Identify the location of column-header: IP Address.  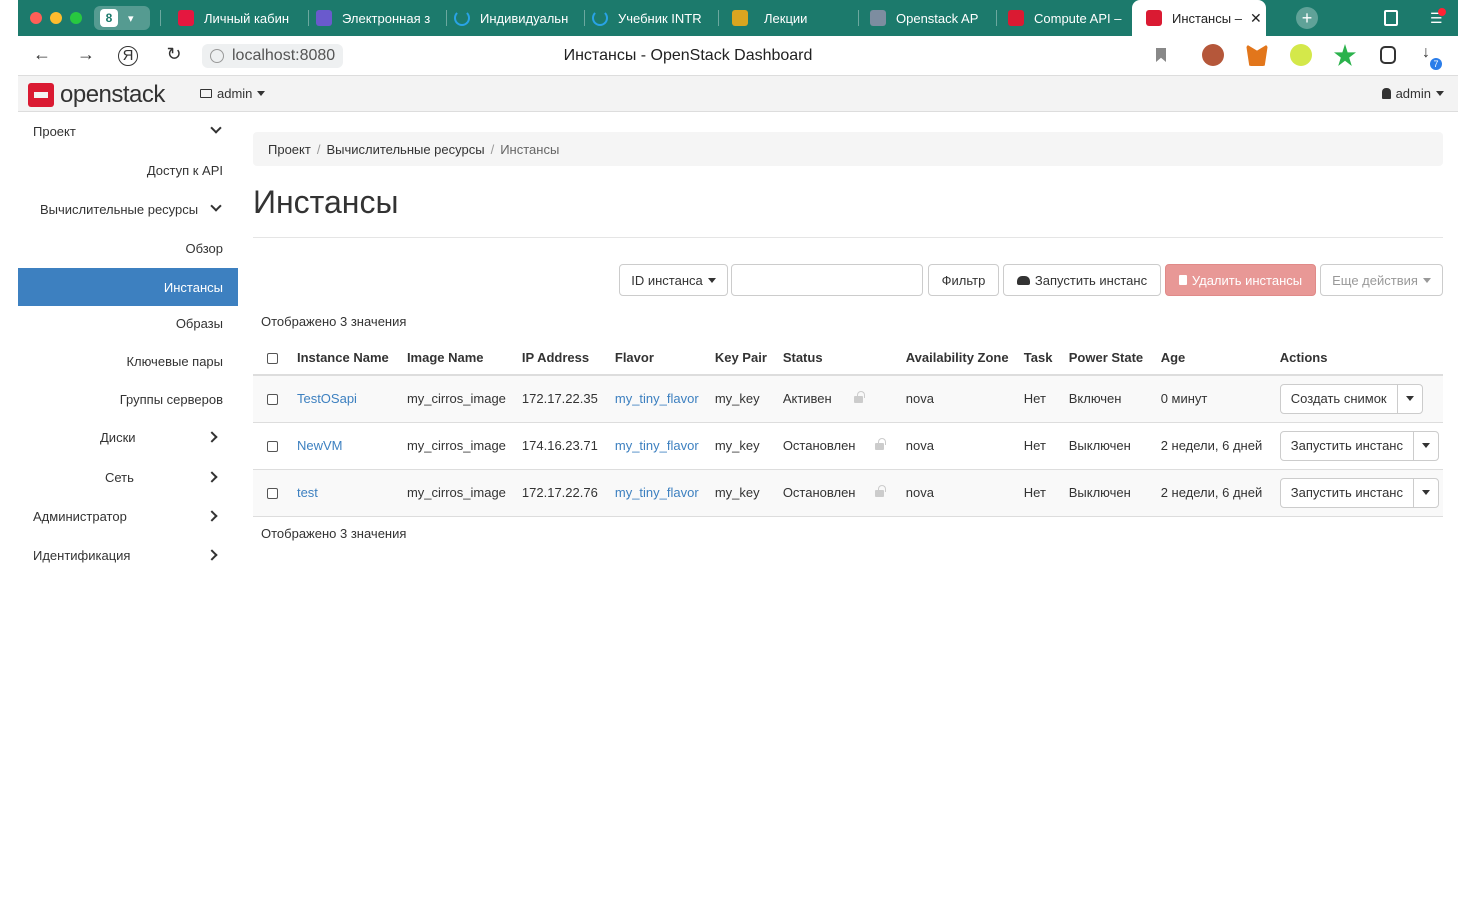
(564, 358).